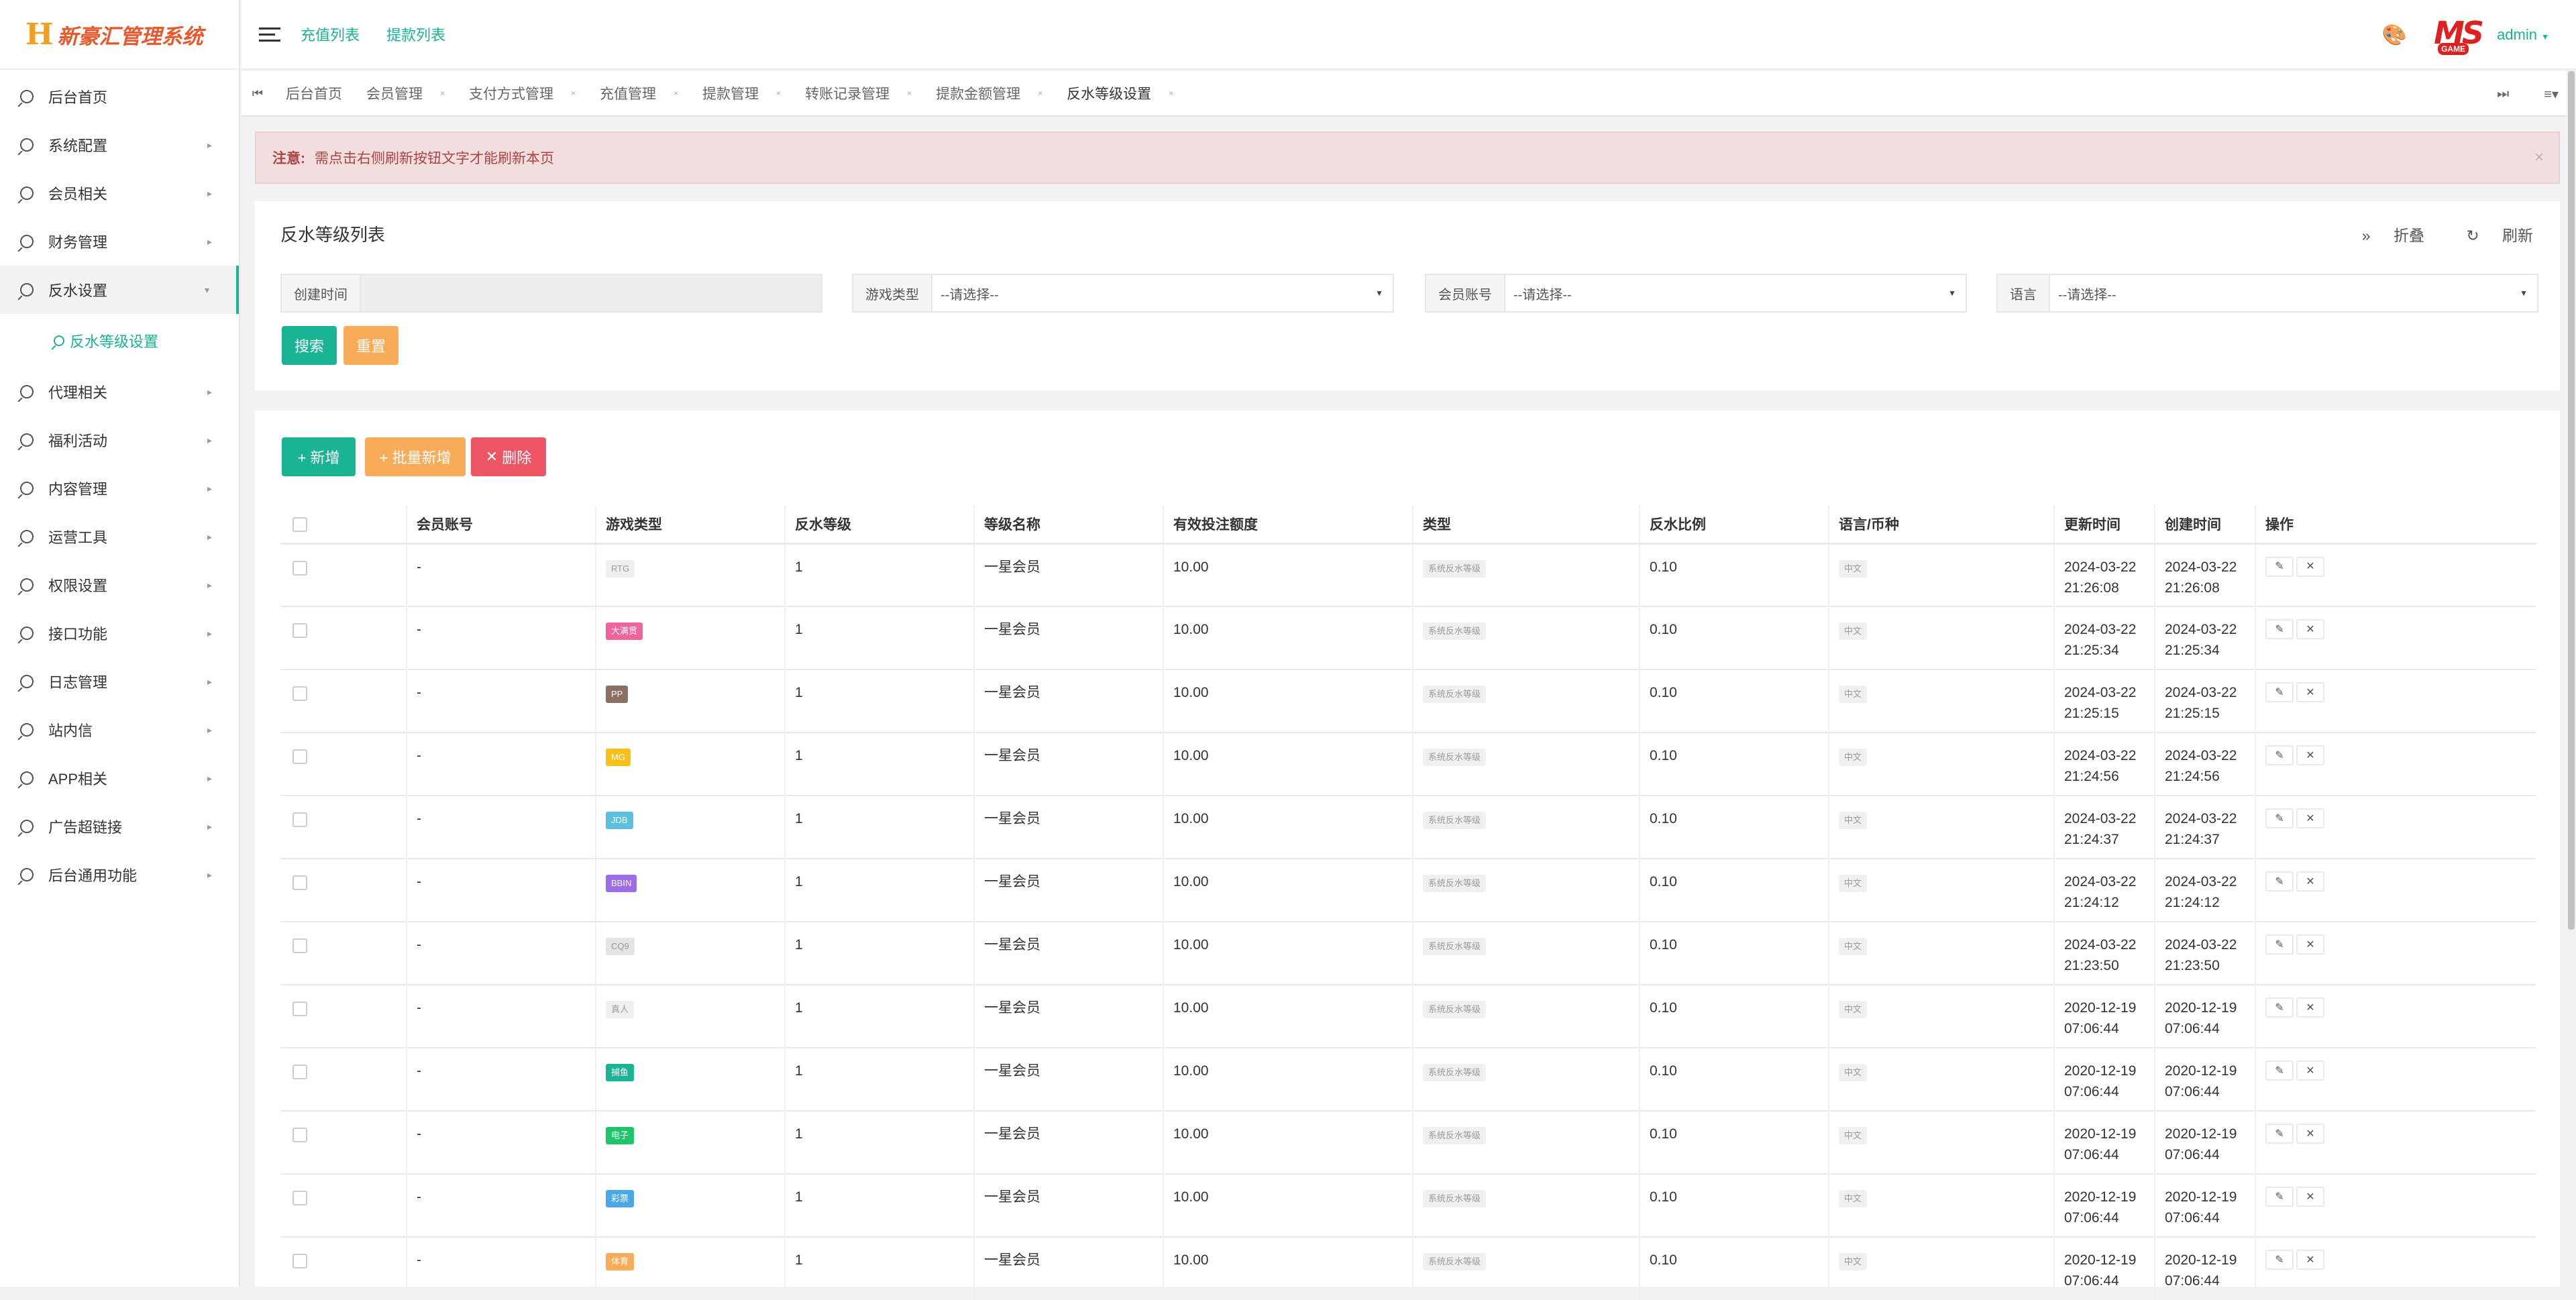 The image size is (2576, 1300). I want to click on game-type-select: --请选择-- ▼, so click(1162, 293).